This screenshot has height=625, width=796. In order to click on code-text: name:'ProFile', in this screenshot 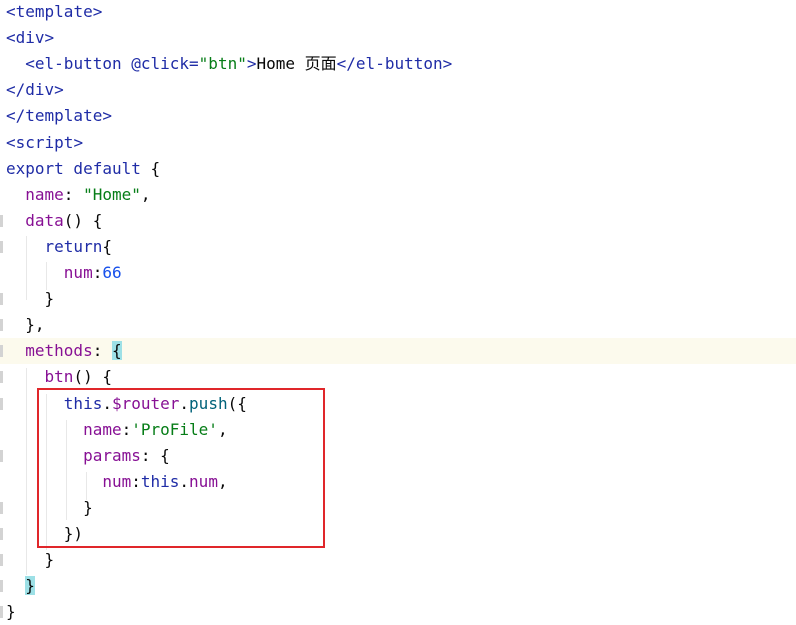, I will do `click(117, 430)`.